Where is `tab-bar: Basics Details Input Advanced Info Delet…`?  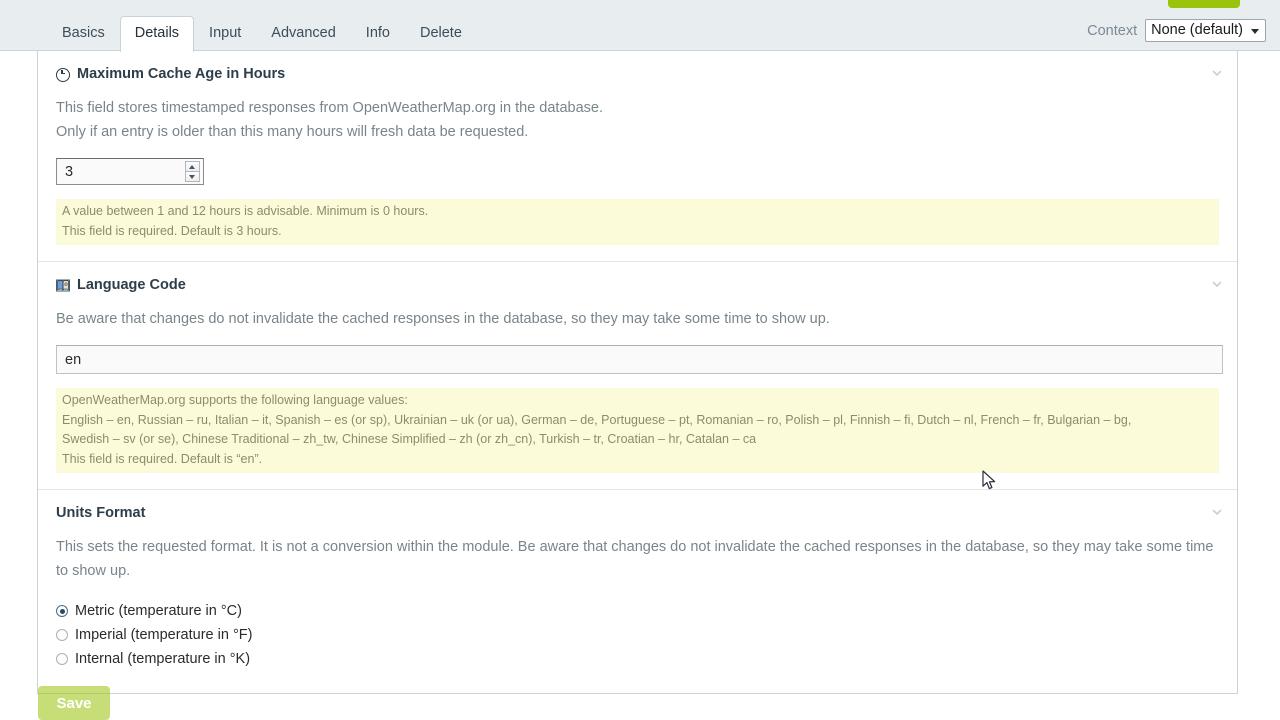 tab-bar: Basics Details Input Advanced Info Delet… is located at coordinates (640, 26).